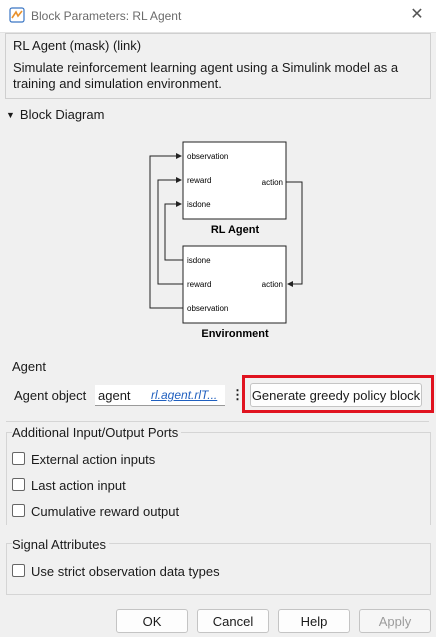 This screenshot has height=637, width=436. I want to click on mask-title: RL Agent (mask) (link), so click(77, 45).